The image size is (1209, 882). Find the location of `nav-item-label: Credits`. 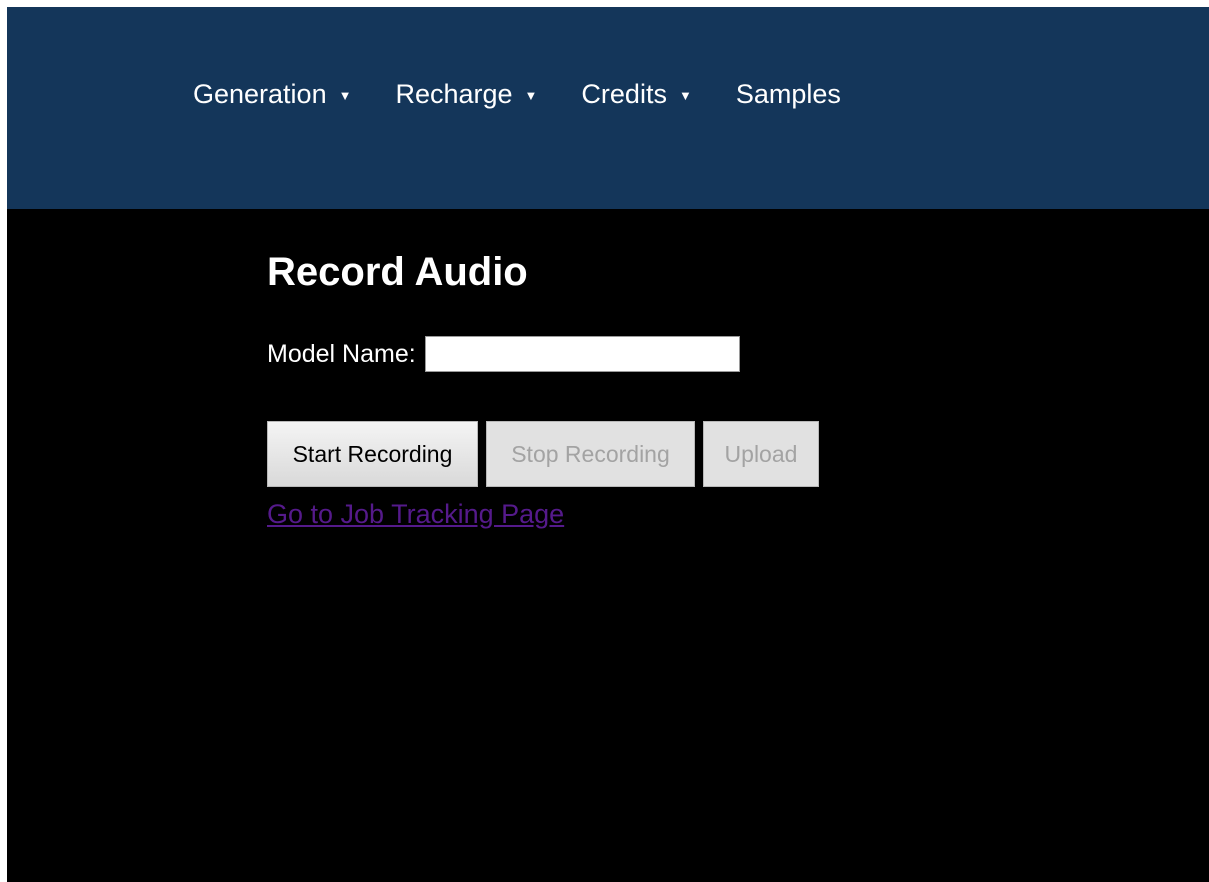

nav-item-label: Credits is located at coordinates (624, 94).